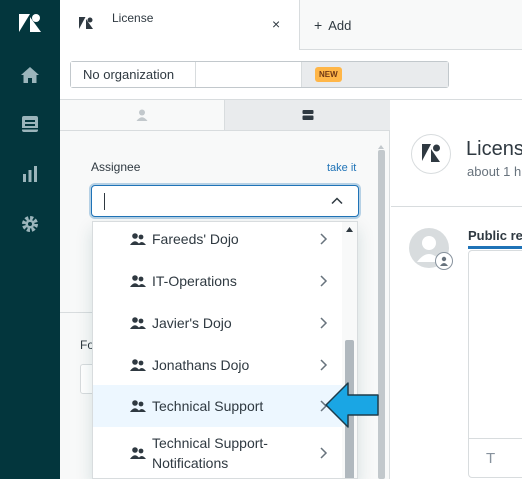  I want to click on tab-apps, so click(307, 115).